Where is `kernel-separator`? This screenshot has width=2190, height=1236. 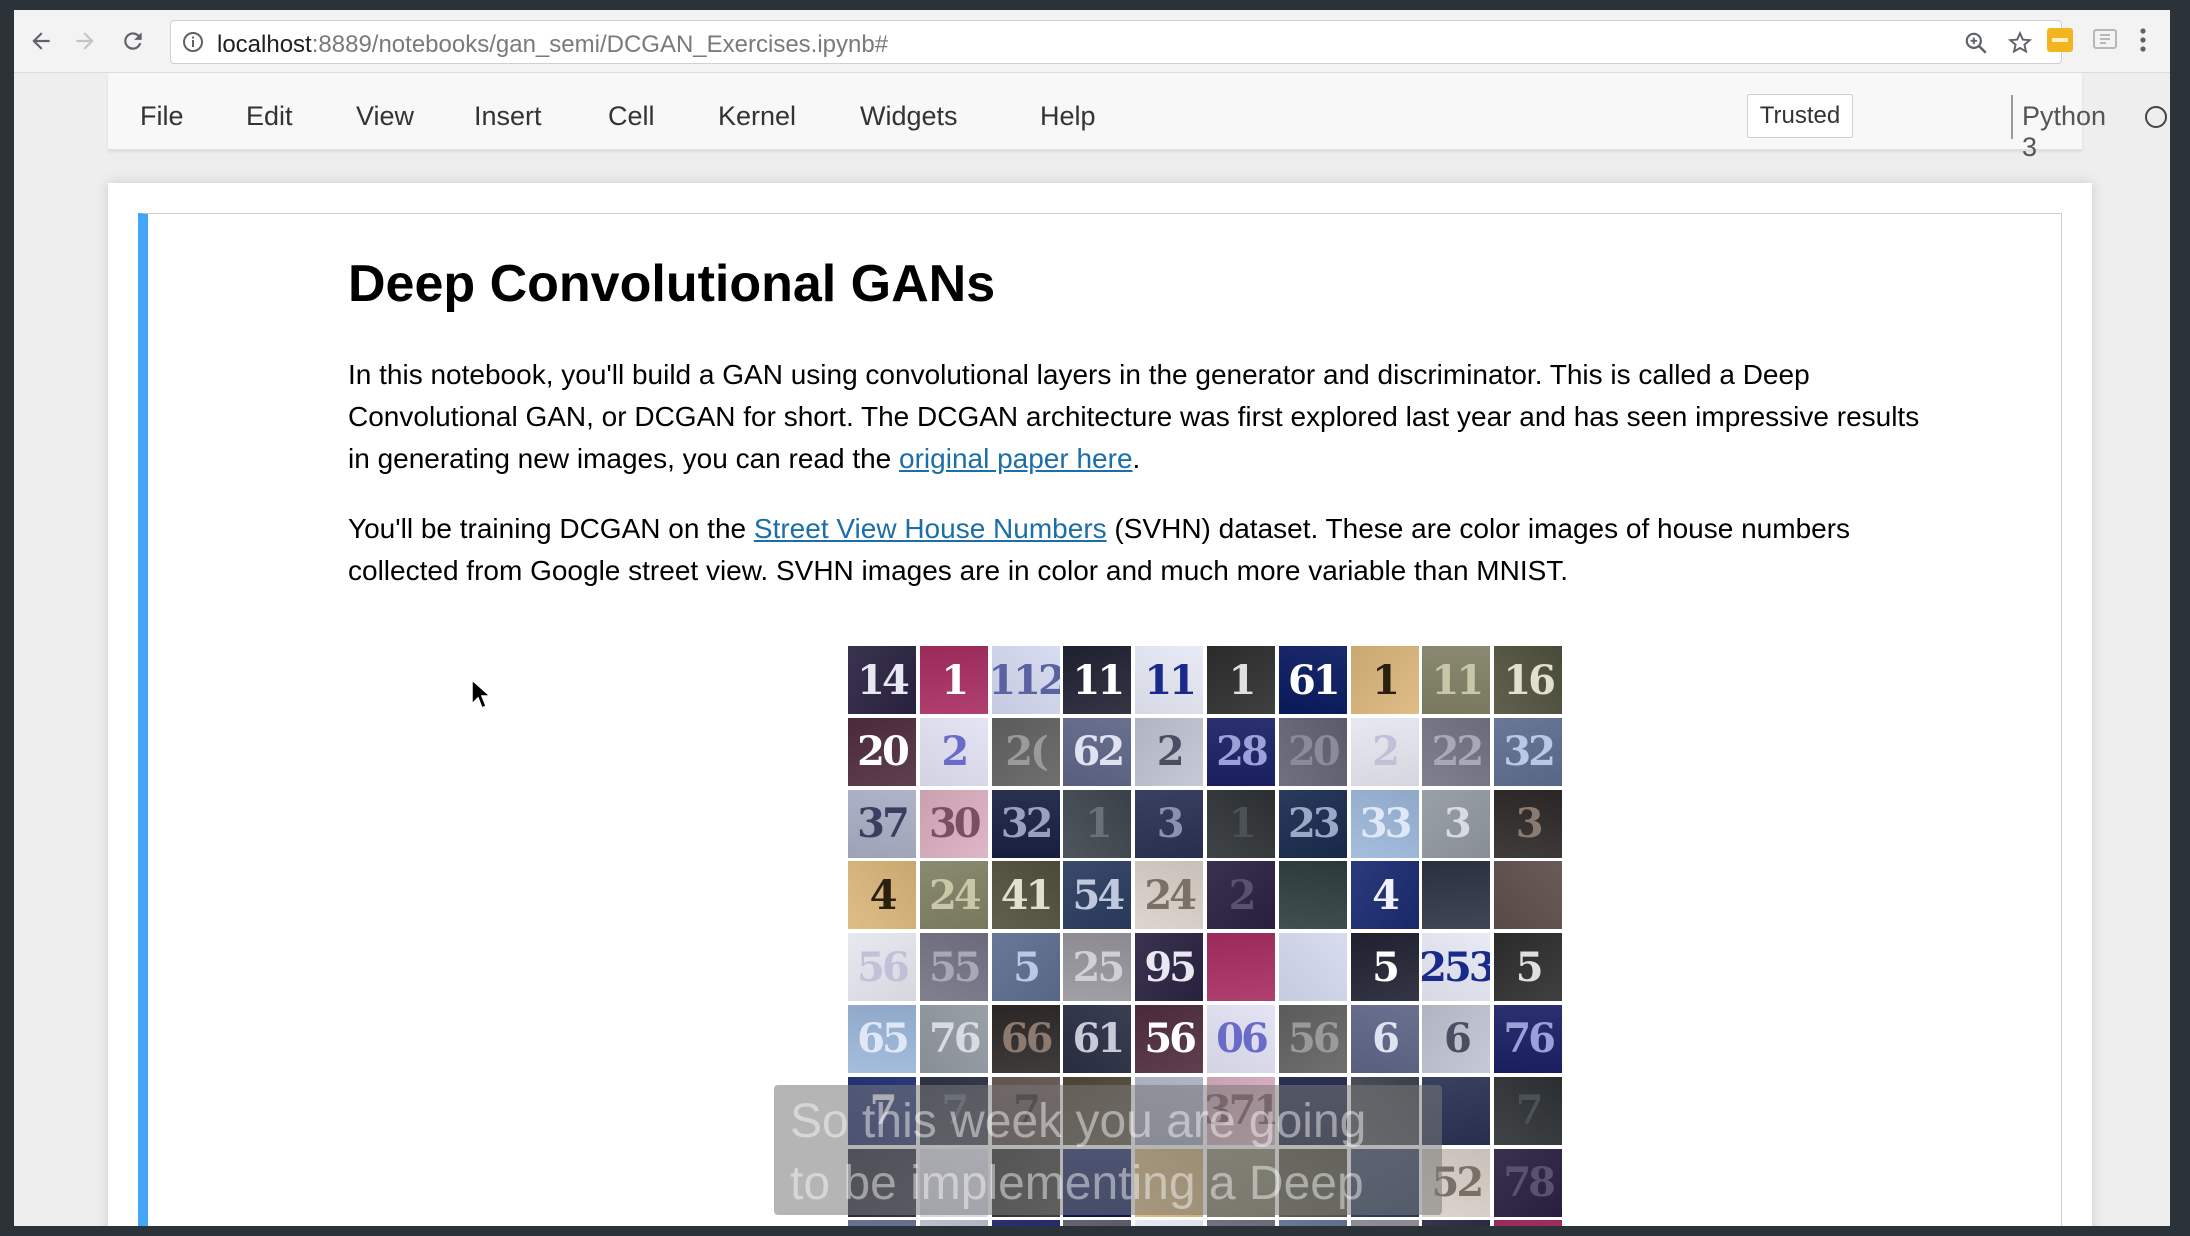 kernel-separator is located at coordinates (2012, 117).